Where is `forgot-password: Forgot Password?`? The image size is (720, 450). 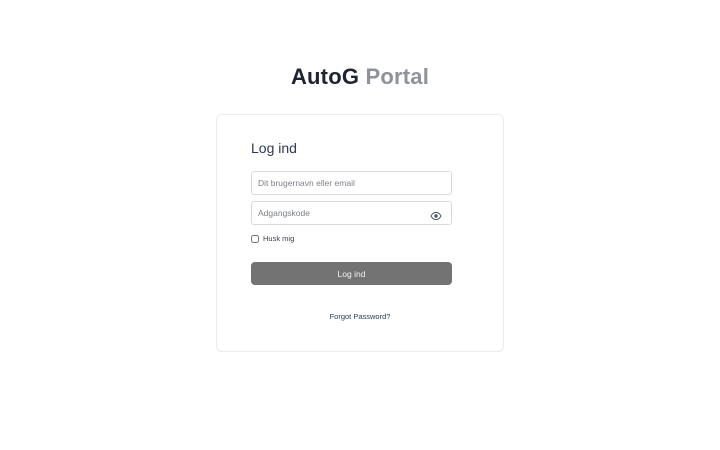 forgot-password: Forgot Password? is located at coordinates (360, 317).